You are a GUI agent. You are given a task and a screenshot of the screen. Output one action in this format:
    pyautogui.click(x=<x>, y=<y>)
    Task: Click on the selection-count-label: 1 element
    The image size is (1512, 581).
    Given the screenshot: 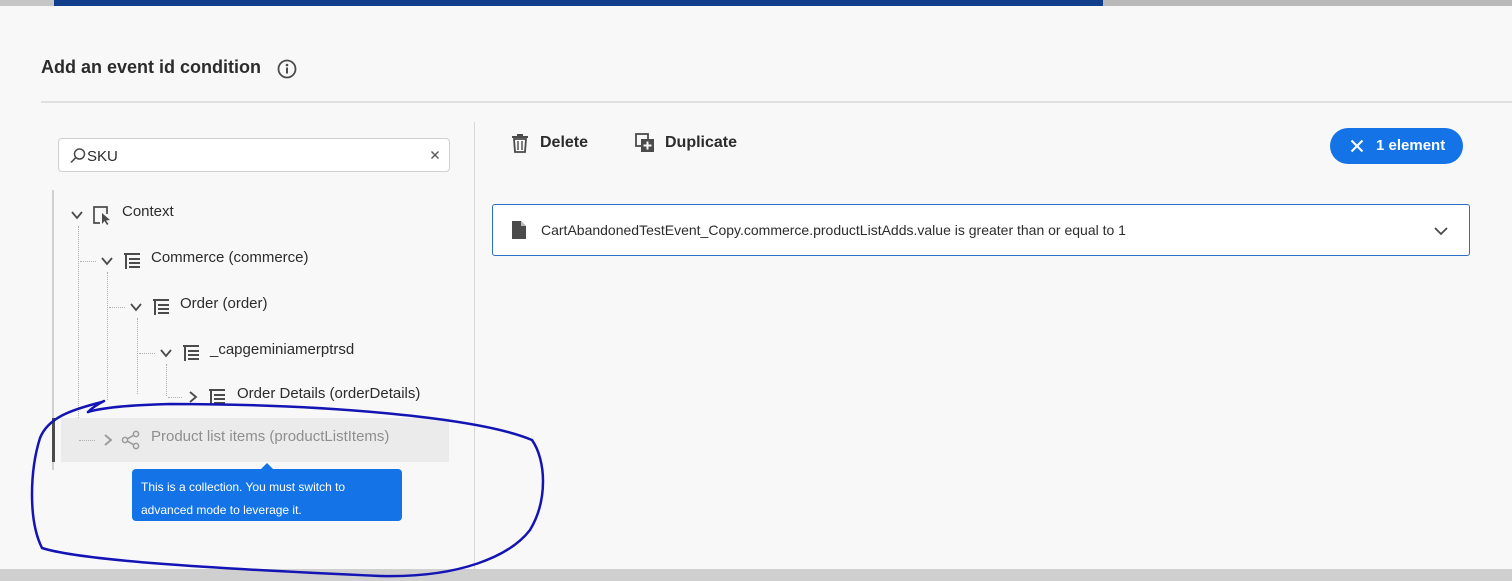 What is the action you would take?
    pyautogui.click(x=1411, y=145)
    